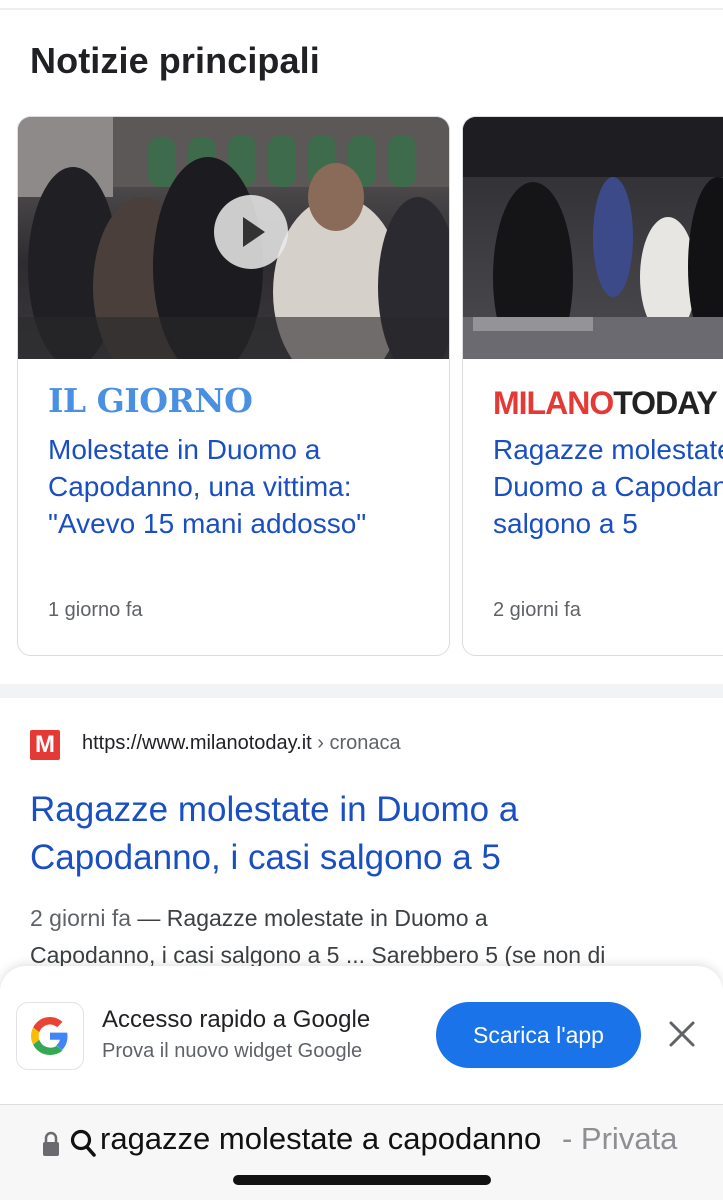 This screenshot has height=1200, width=723. I want to click on card-headline-line: Duomo a Capodanno, i casi, so click(608, 486).